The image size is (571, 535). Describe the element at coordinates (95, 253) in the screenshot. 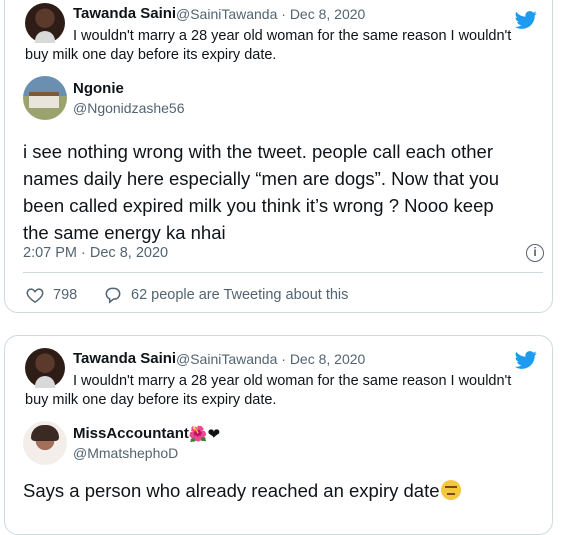

I see `tweet-timestamp: 2:07 PM · Dec 8, 2020` at that location.